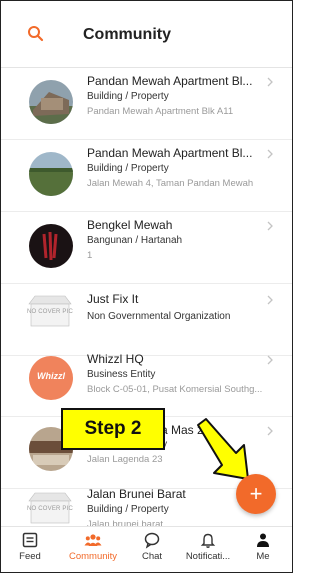 The image size is (320, 573). I want to click on list-item-name: Bengkel Mewah, so click(130, 225).